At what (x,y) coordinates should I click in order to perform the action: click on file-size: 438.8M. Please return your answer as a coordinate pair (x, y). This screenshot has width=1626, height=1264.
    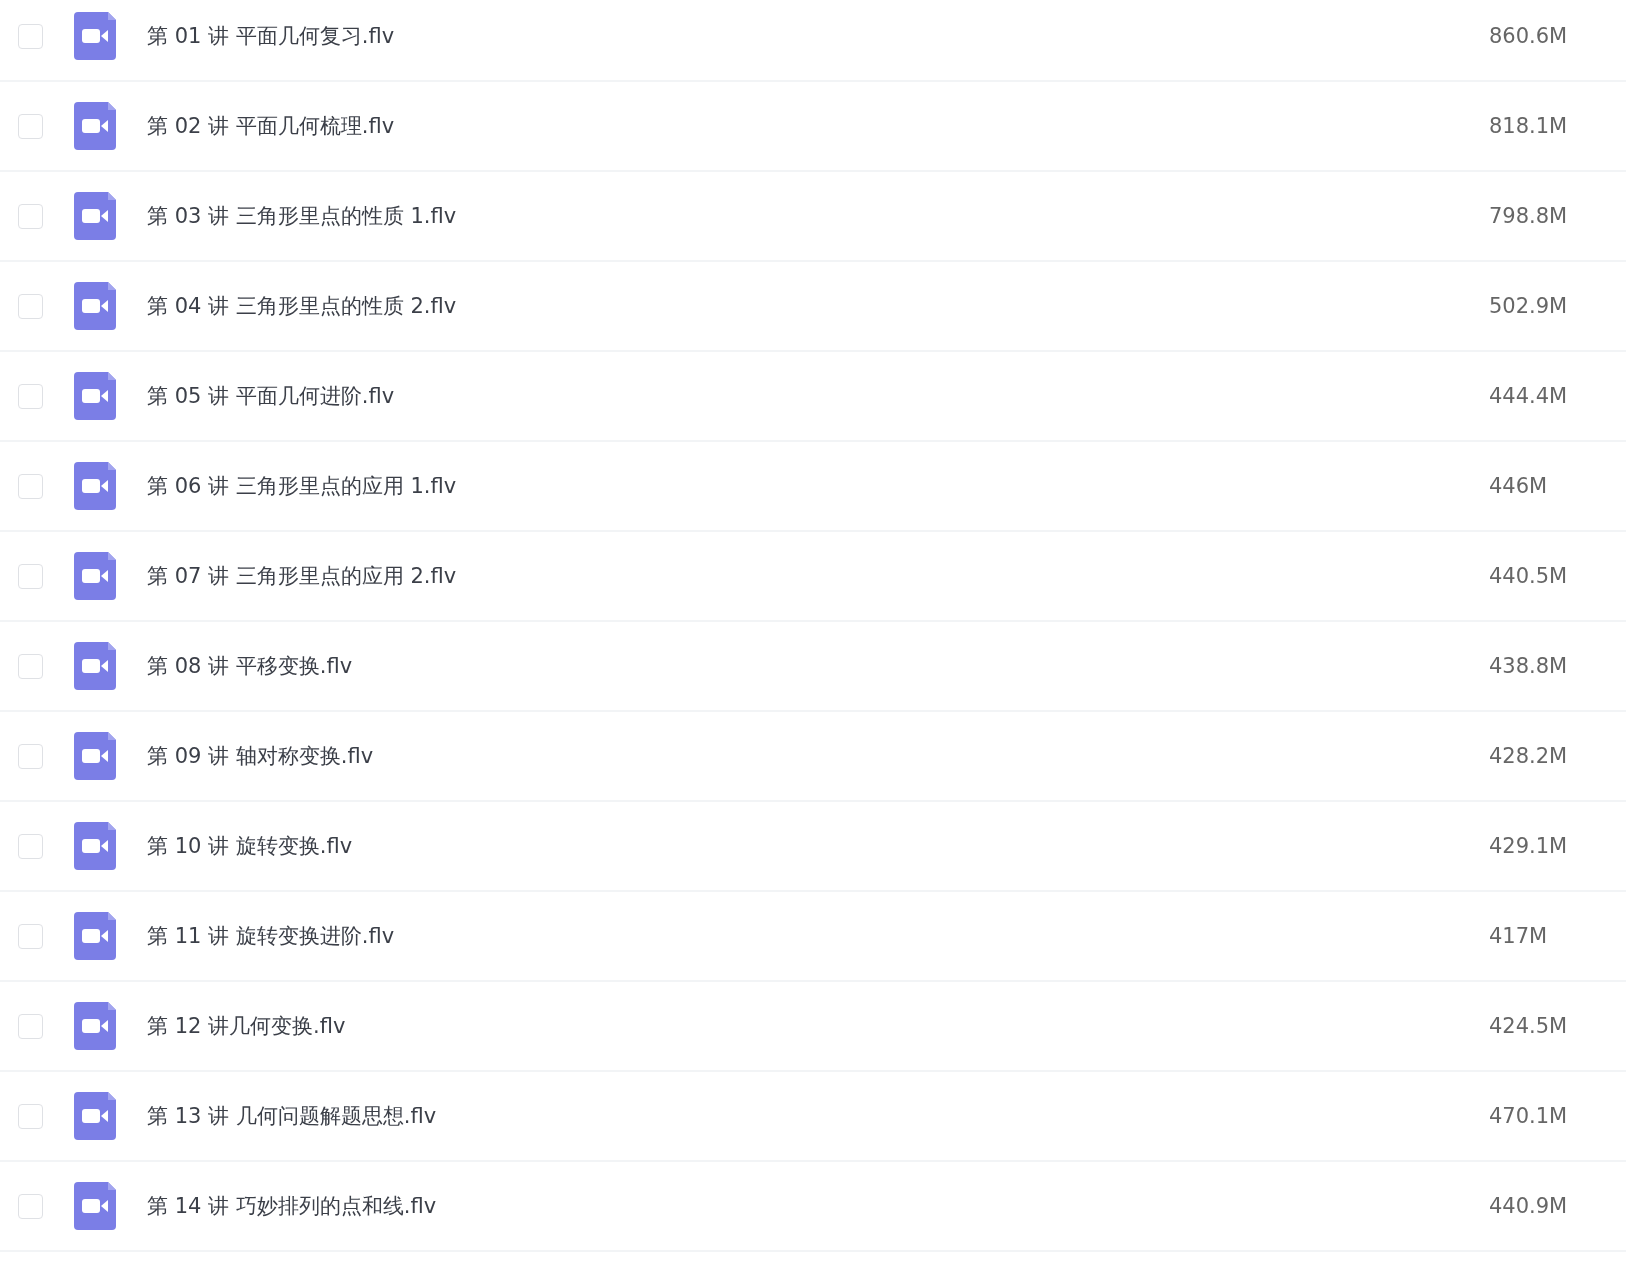
    Looking at the image, I should click on (1529, 666).